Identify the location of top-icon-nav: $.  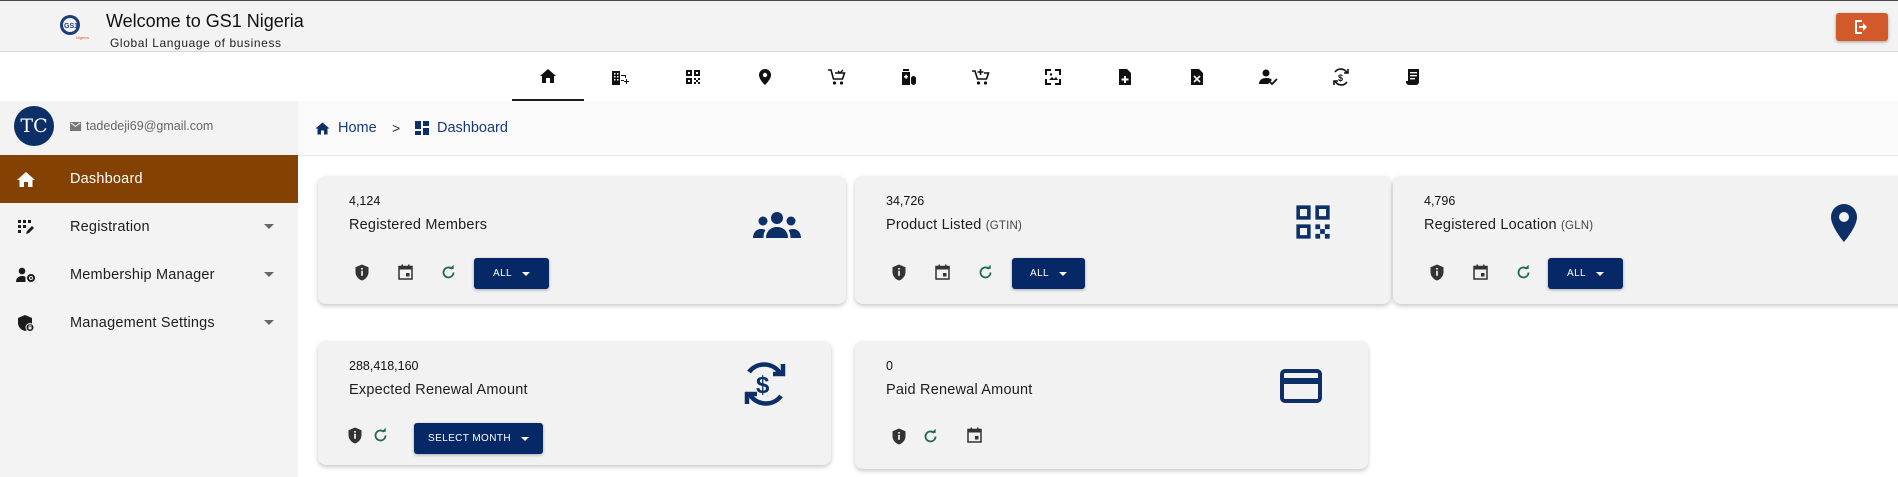
(949, 76).